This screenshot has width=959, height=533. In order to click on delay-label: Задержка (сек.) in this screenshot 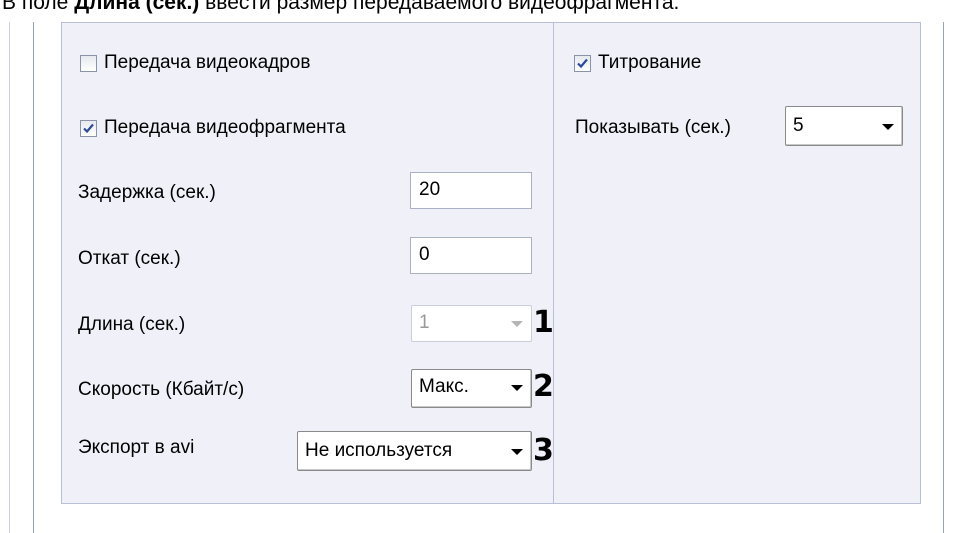, I will do `click(147, 192)`.